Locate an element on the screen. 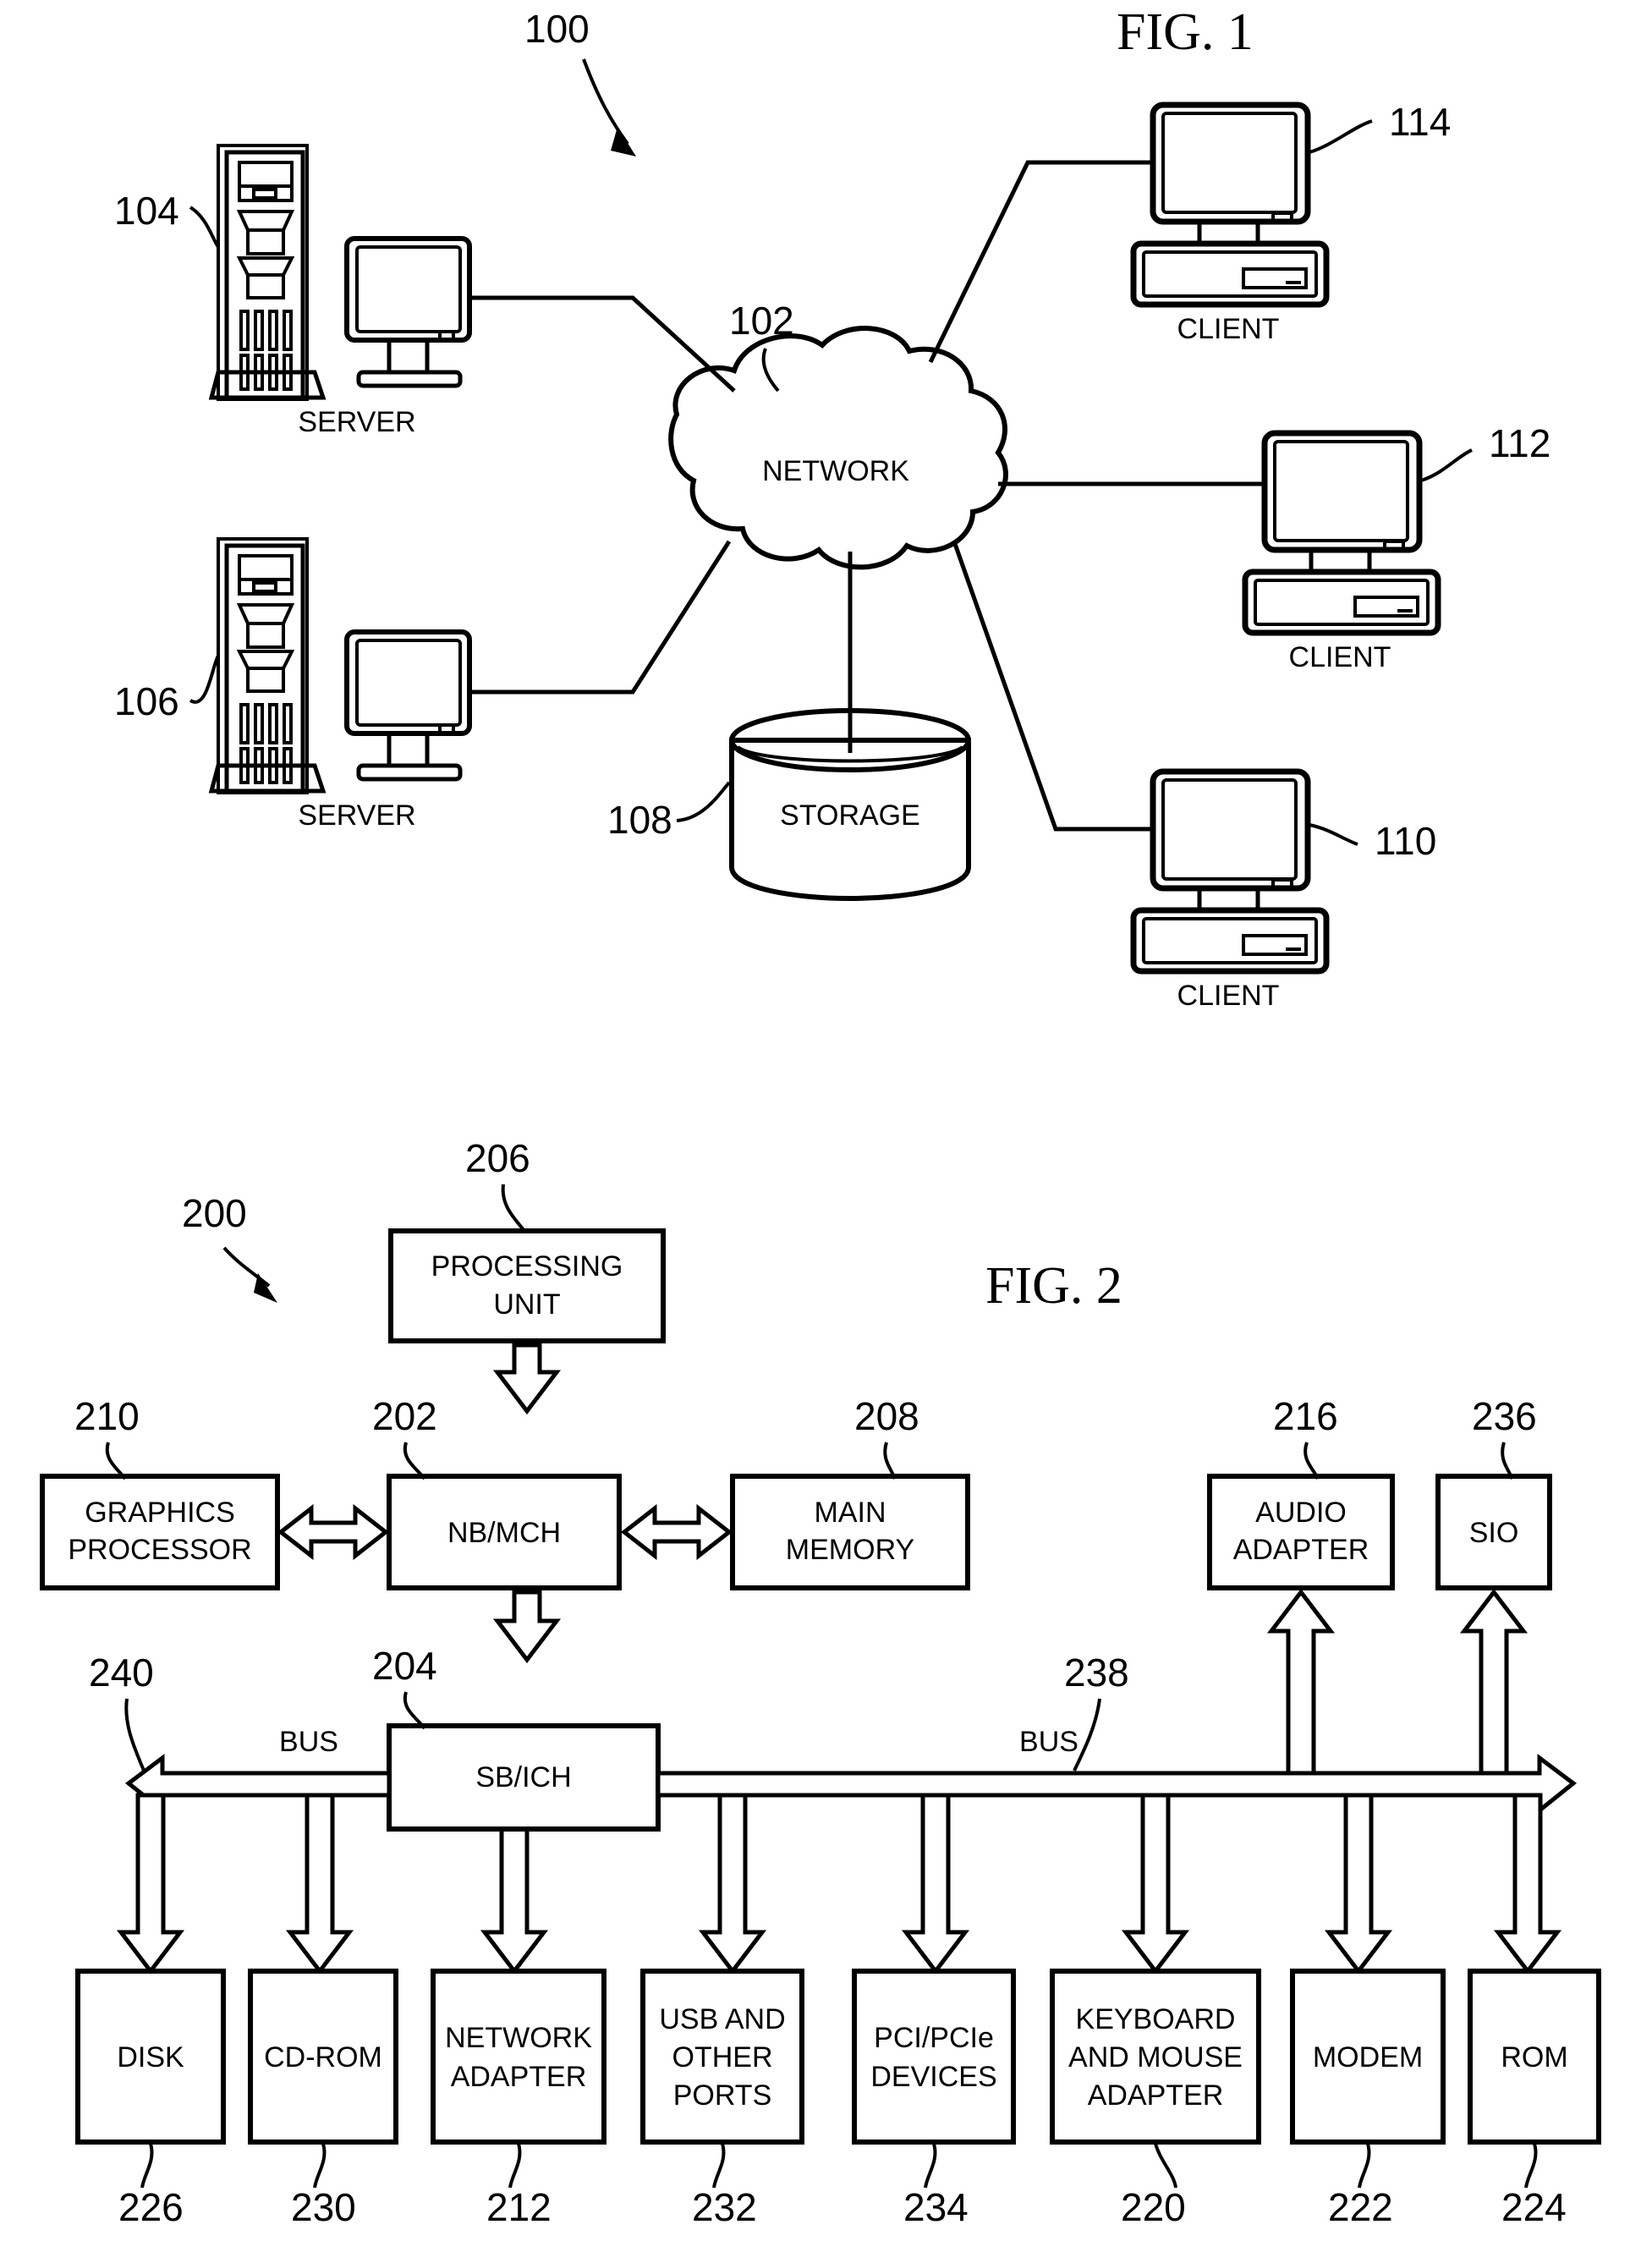 The height and width of the screenshot is (2263, 1652). block-keyboard-mouse-adapter: KEYBOARD AND MOUSE ADAPTER is located at coordinates (1155, 2057).